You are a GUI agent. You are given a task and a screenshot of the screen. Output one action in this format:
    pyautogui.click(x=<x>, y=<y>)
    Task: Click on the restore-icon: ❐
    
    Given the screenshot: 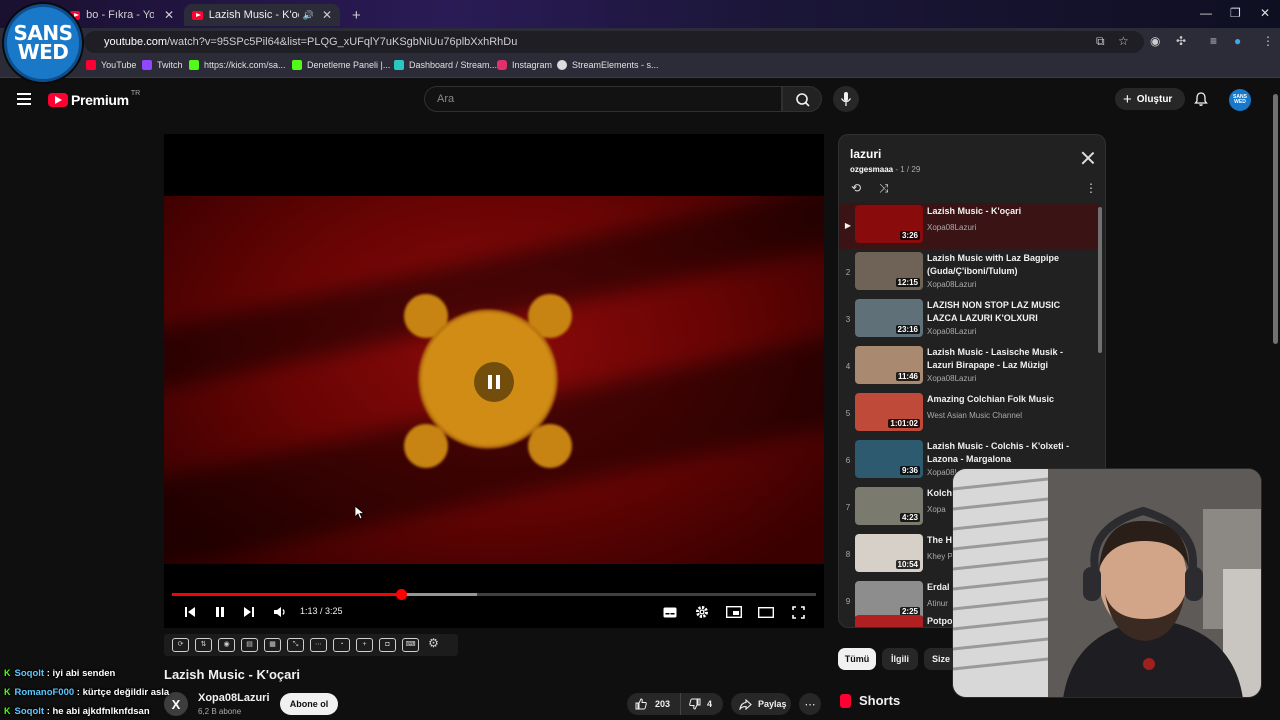 What is the action you would take?
    pyautogui.click(x=1235, y=13)
    